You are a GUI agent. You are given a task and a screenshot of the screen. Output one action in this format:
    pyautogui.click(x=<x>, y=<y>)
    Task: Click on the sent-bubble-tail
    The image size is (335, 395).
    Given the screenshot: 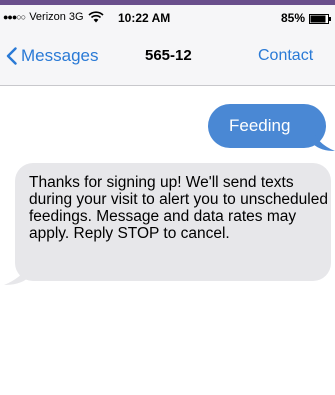 What is the action you would take?
    pyautogui.click(x=324, y=140)
    